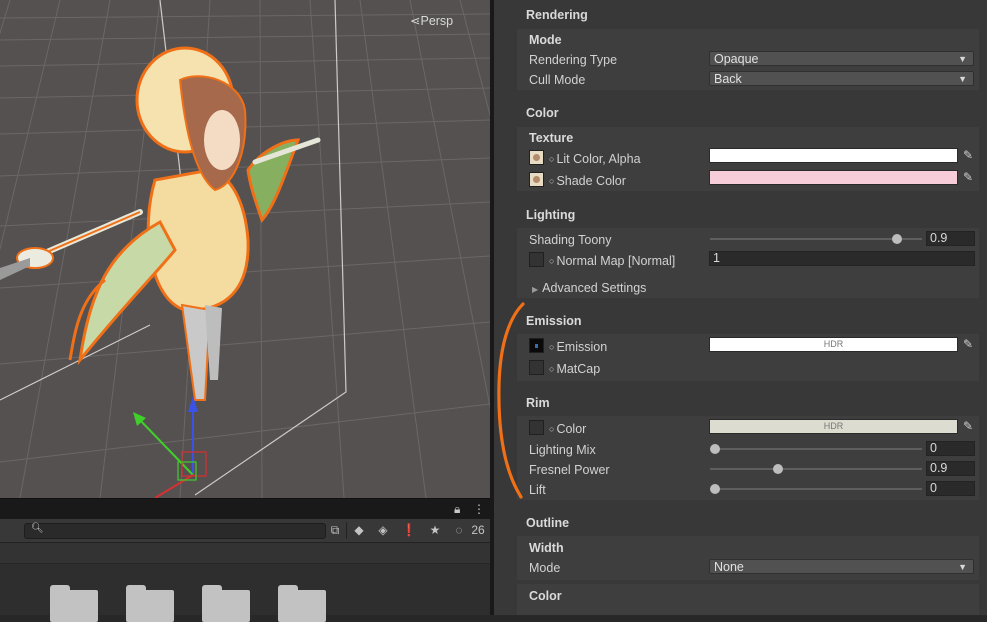  Describe the element at coordinates (457, 509) in the screenshot. I see `lock-icon: 🔒︎` at that location.